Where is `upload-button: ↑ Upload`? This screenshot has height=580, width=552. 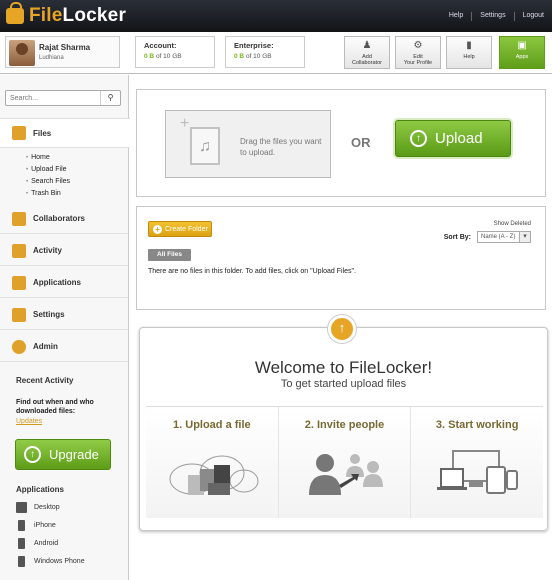 upload-button: ↑ Upload is located at coordinates (453, 138).